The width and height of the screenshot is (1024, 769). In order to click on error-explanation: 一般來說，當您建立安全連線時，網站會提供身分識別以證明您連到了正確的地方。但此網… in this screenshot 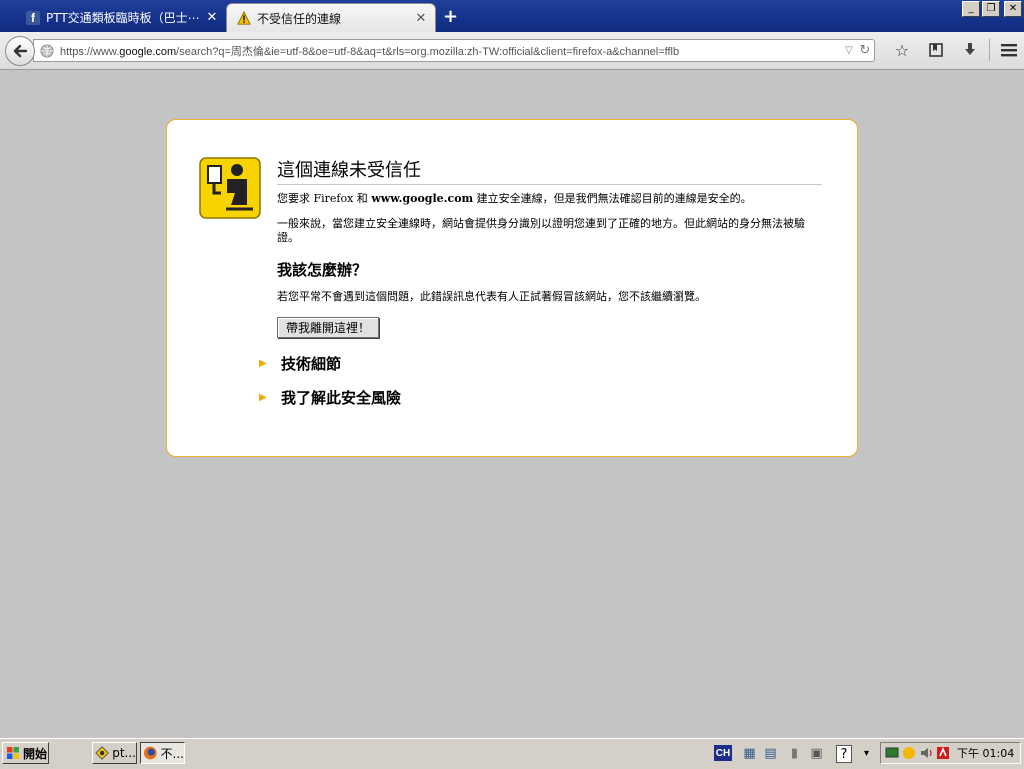, I will do `click(541, 230)`.